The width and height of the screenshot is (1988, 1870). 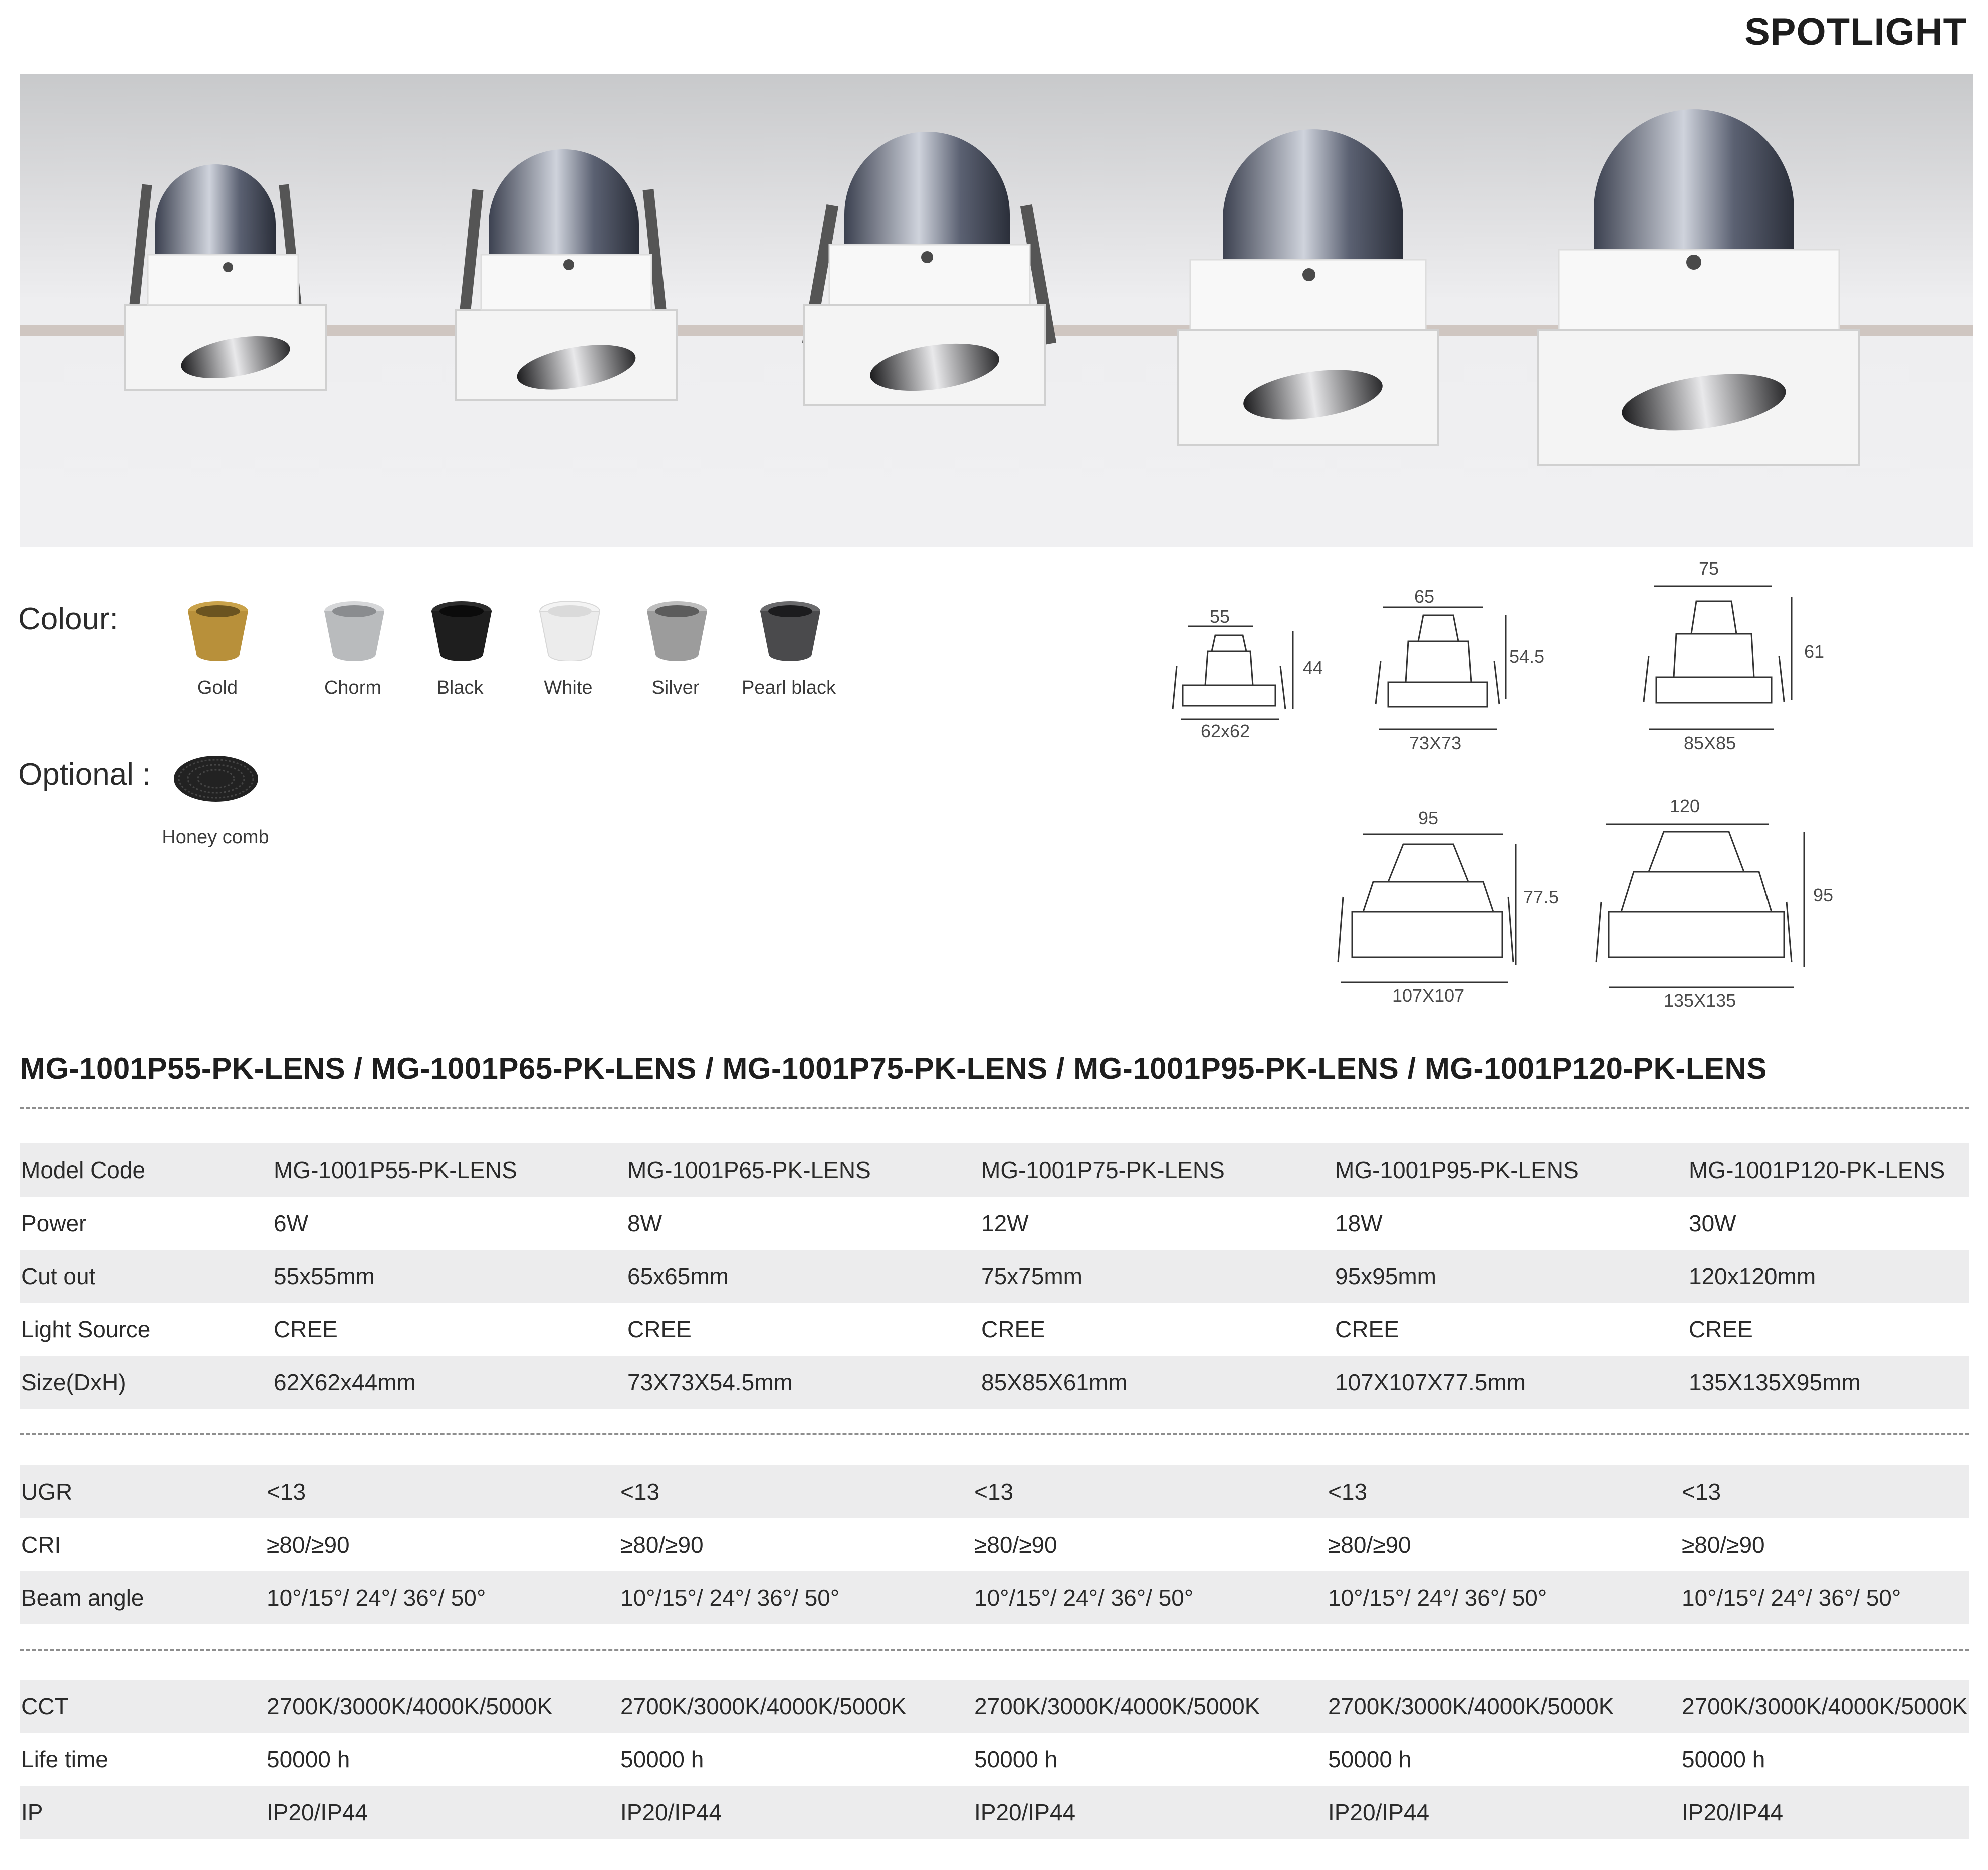 What do you see at coordinates (1855, 32) in the screenshot?
I see `page-title: SPOTLIGHT` at bounding box center [1855, 32].